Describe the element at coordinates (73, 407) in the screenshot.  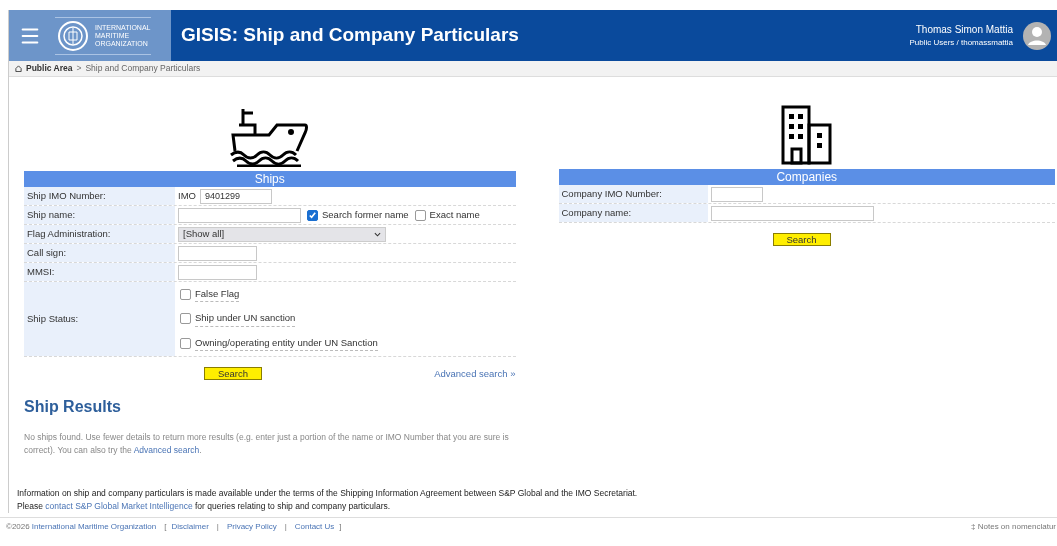
I see `results-heading: Ship Results` at that location.